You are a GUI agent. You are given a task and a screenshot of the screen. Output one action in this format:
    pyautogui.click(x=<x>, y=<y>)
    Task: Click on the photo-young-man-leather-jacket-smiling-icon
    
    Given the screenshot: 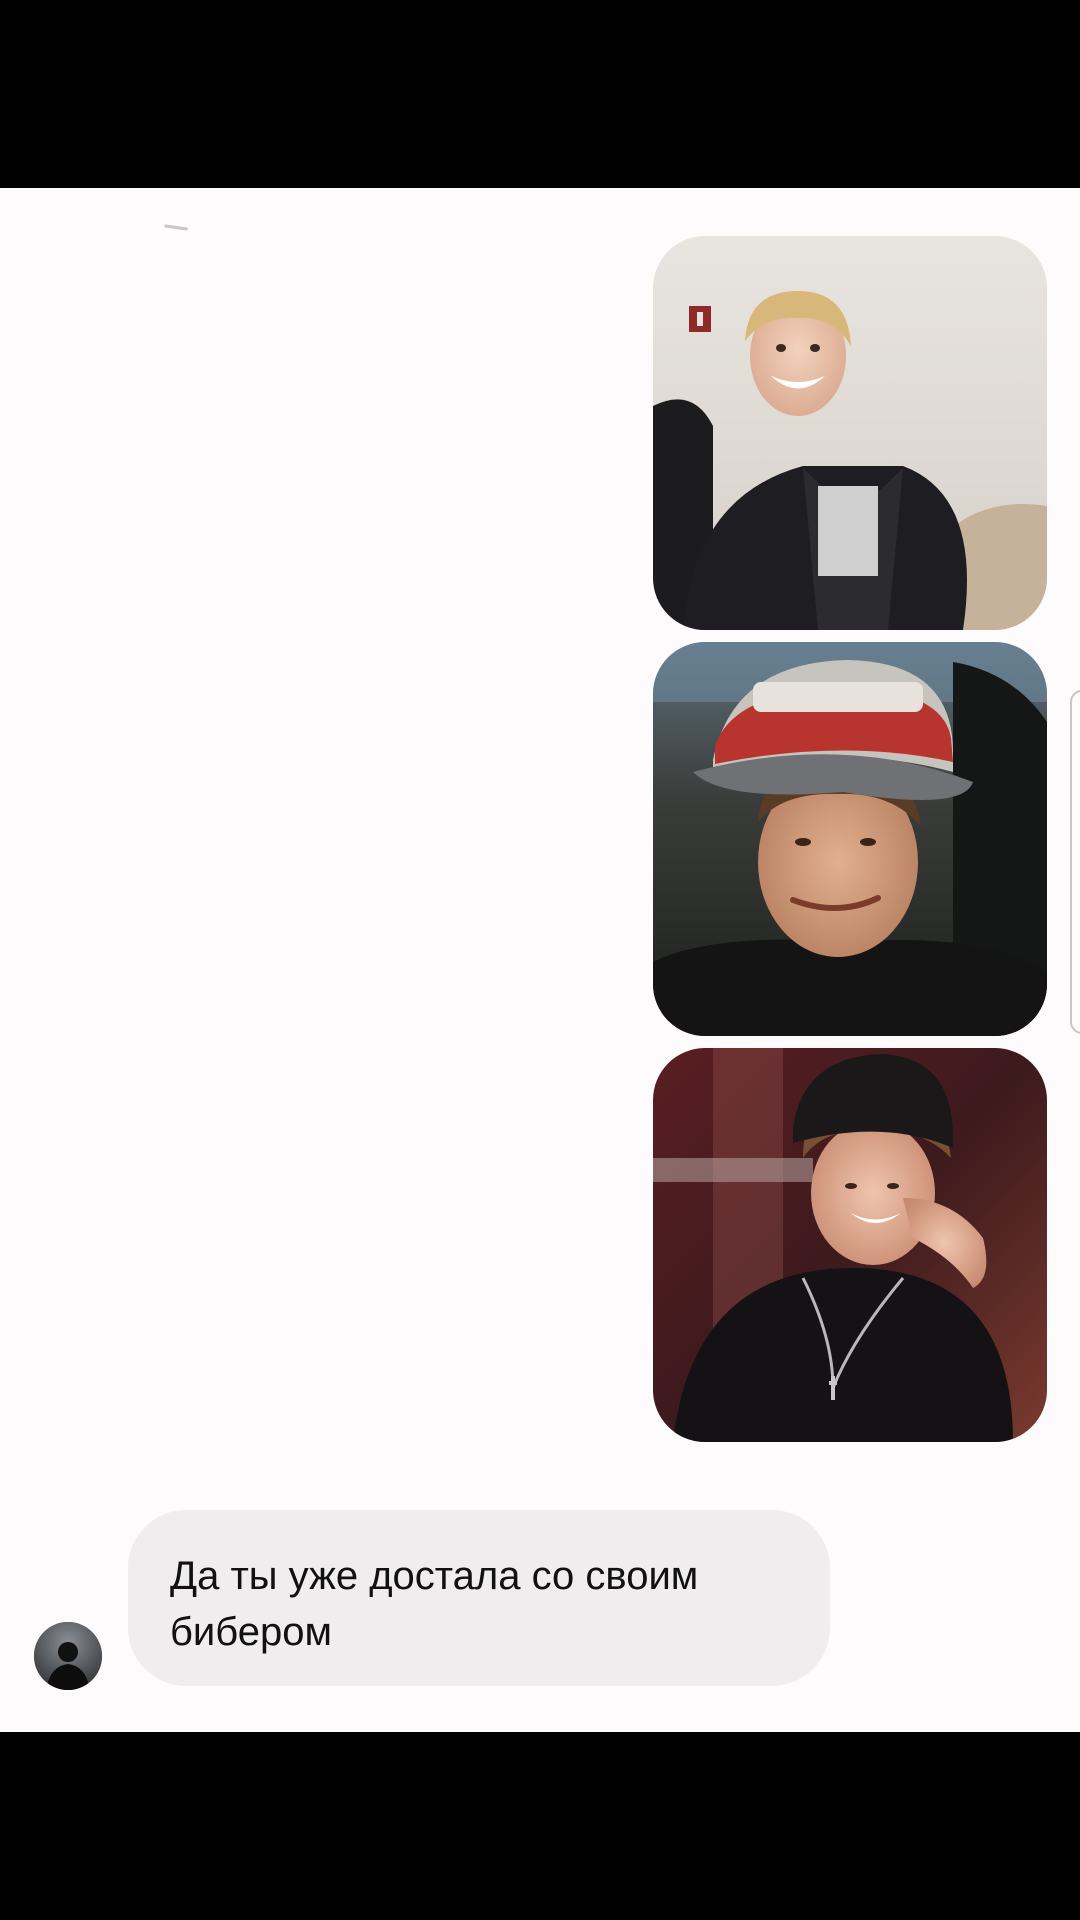 What is the action you would take?
    pyautogui.click(x=850, y=433)
    